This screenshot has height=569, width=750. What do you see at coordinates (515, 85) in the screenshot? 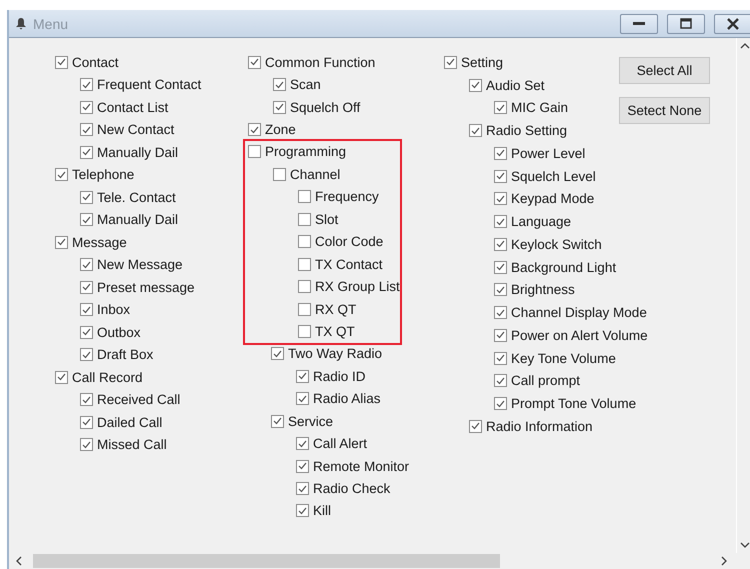
I see `checkbox-label: Audio Set` at bounding box center [515, 85].